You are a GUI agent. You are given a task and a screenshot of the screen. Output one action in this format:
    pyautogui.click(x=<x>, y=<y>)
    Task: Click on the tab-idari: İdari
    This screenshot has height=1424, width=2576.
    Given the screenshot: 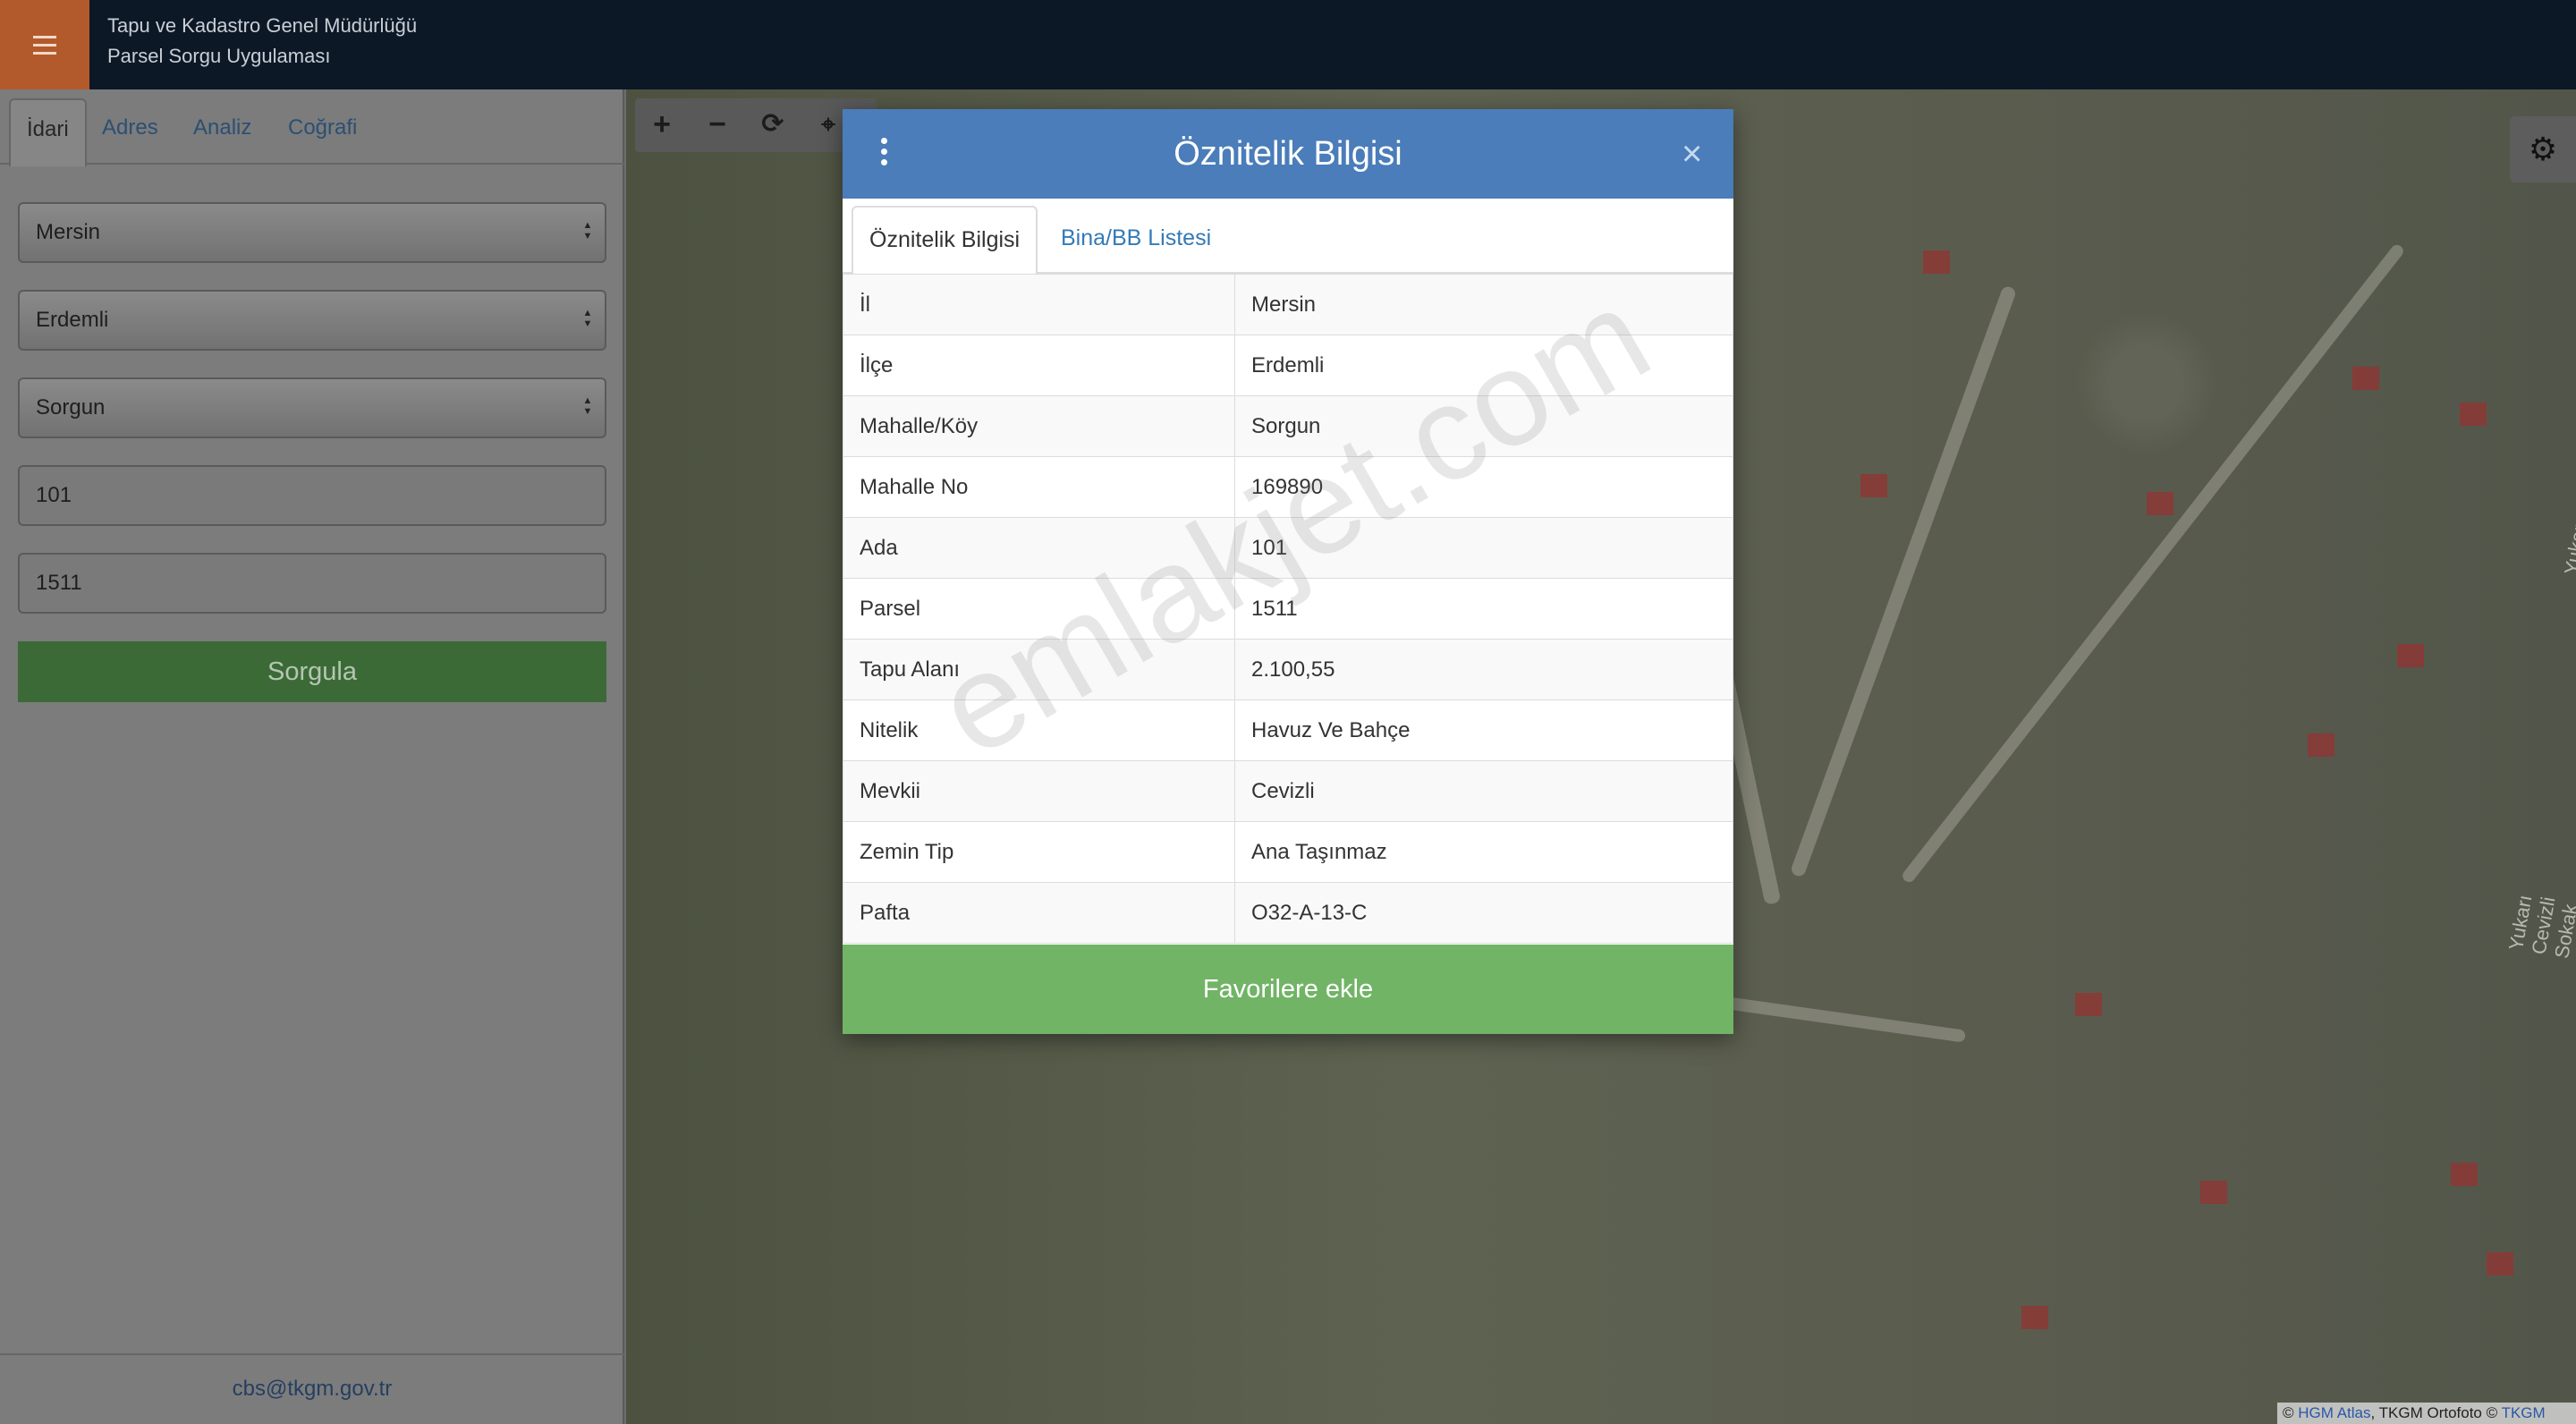 What is the action you would take?
    pyautogui.click(x=48, y=132)
    